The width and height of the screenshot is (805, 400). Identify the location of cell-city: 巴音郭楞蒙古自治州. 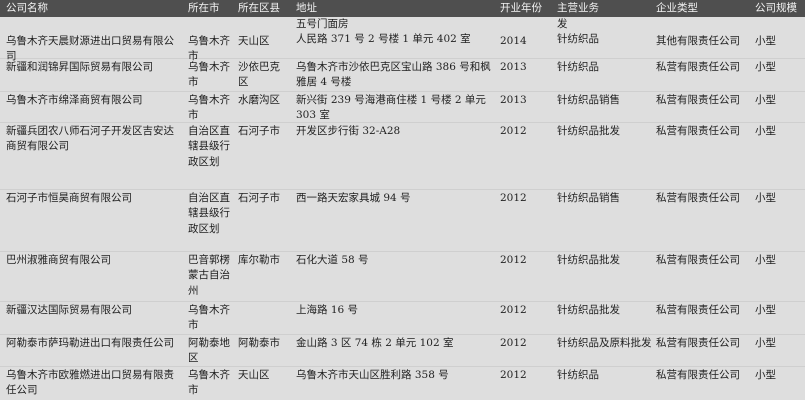
(209, 275).